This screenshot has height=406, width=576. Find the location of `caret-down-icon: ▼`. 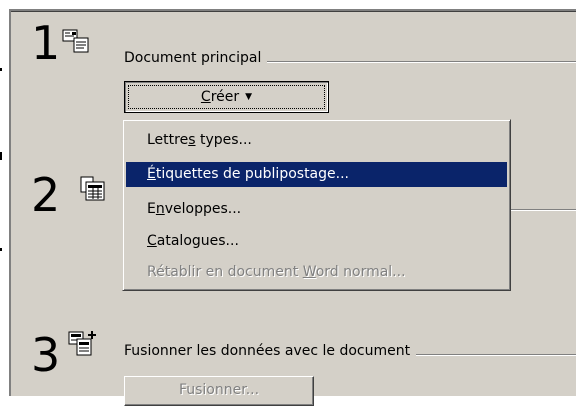

caret-down-icon: ▼ is located at coordinates (249, 97).